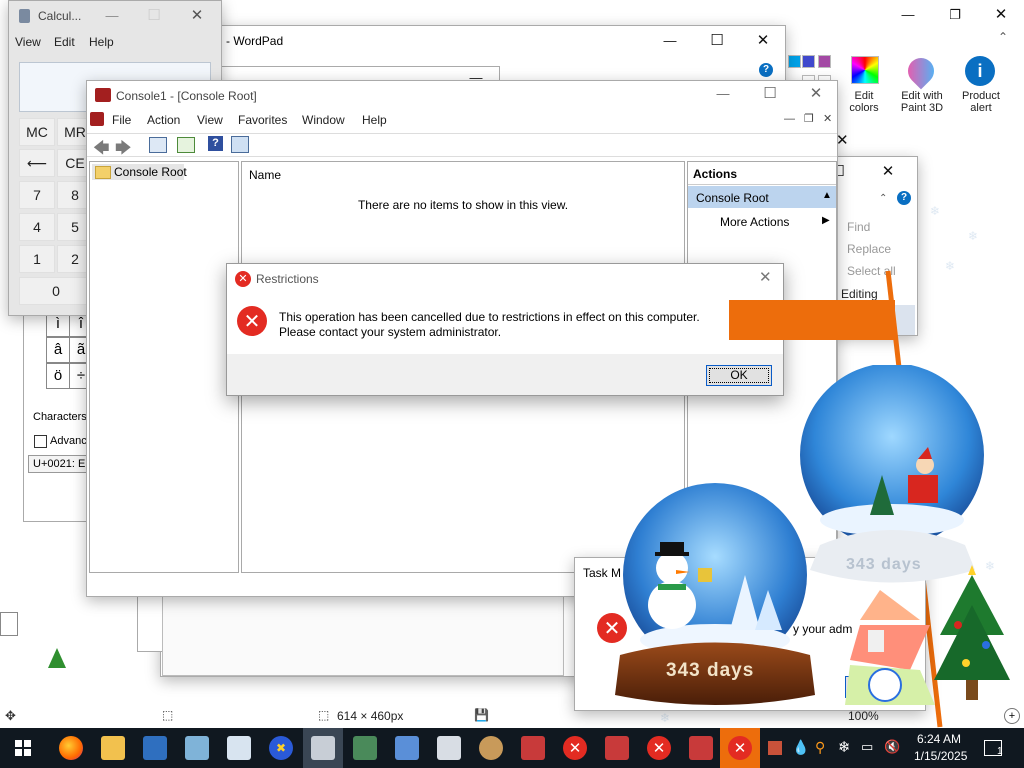  Describe the element at coordinates (980, 71) in the screenshot. I see `info-icon: i` at that location.